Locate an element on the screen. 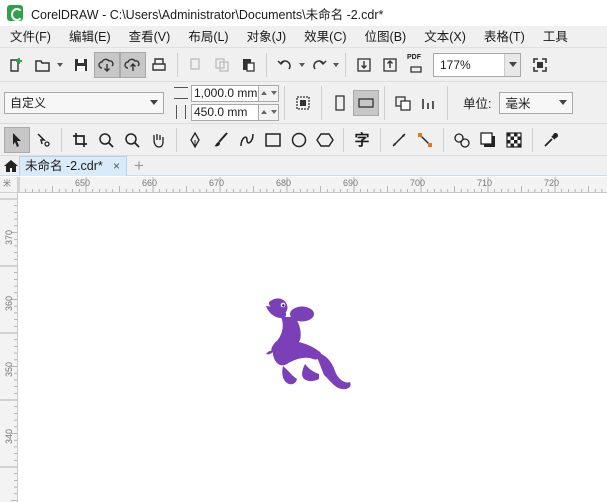 The height and width of the screenshot is (502, 607). page-width-input: 1,000.0 mm is located at coordinates (225, 93).